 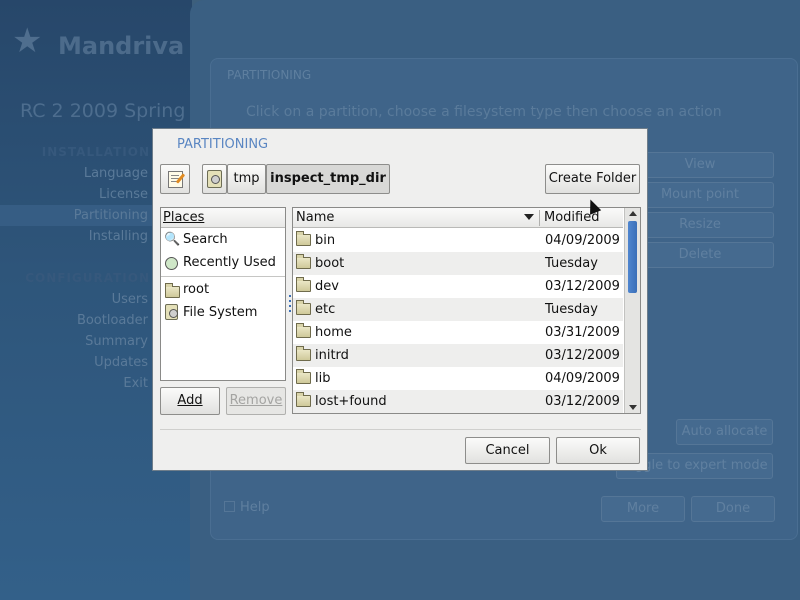 What do you see at coordinates (223, 218) in the screenshot?
I see `places-header: Places` at bounding box center [223, 218].